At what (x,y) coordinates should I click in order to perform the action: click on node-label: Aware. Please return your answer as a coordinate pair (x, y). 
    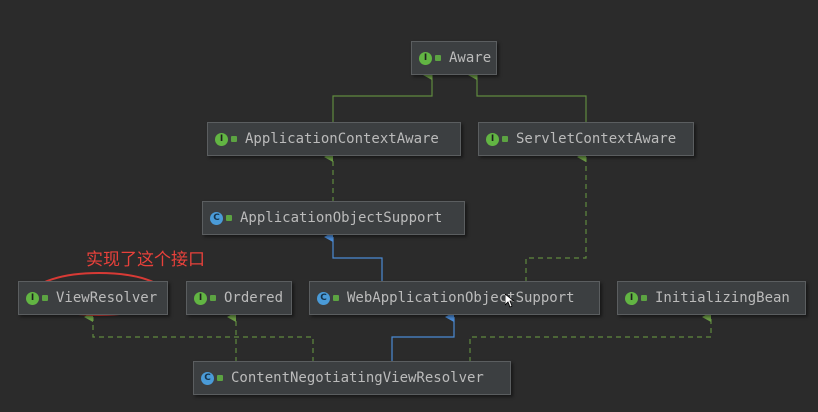
    Looking at the image, I should click on (470, 58).